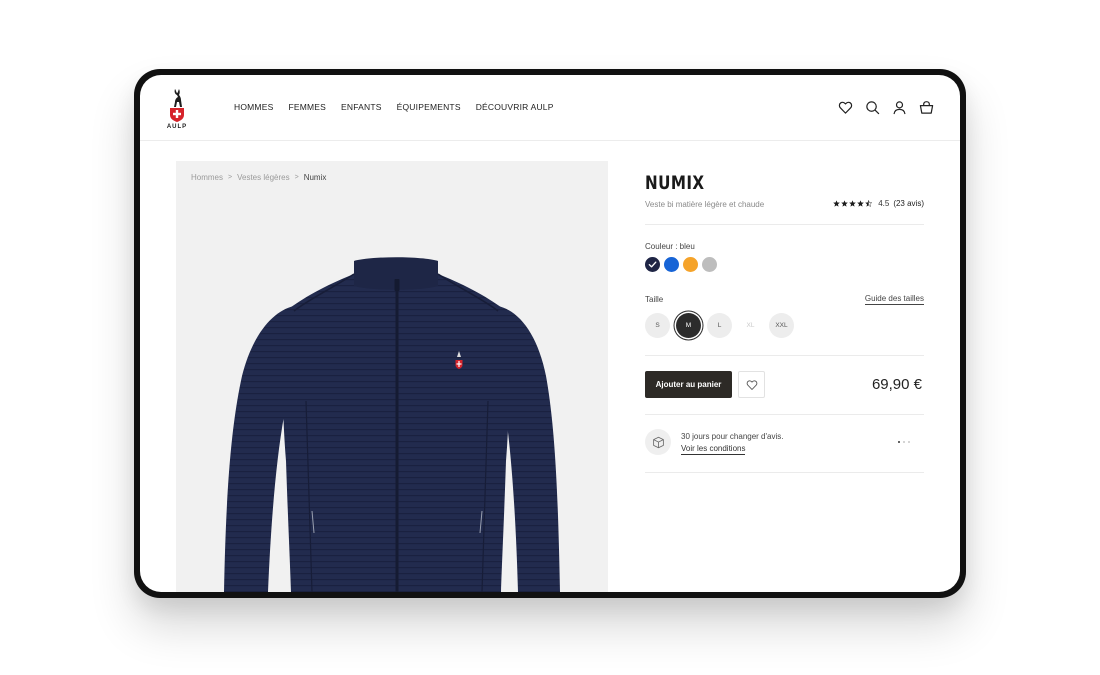 This screenshot has width=1100, height=675. I want to click on product-subtitle: Veste bi matière légère et chaude, so click(705, 204).